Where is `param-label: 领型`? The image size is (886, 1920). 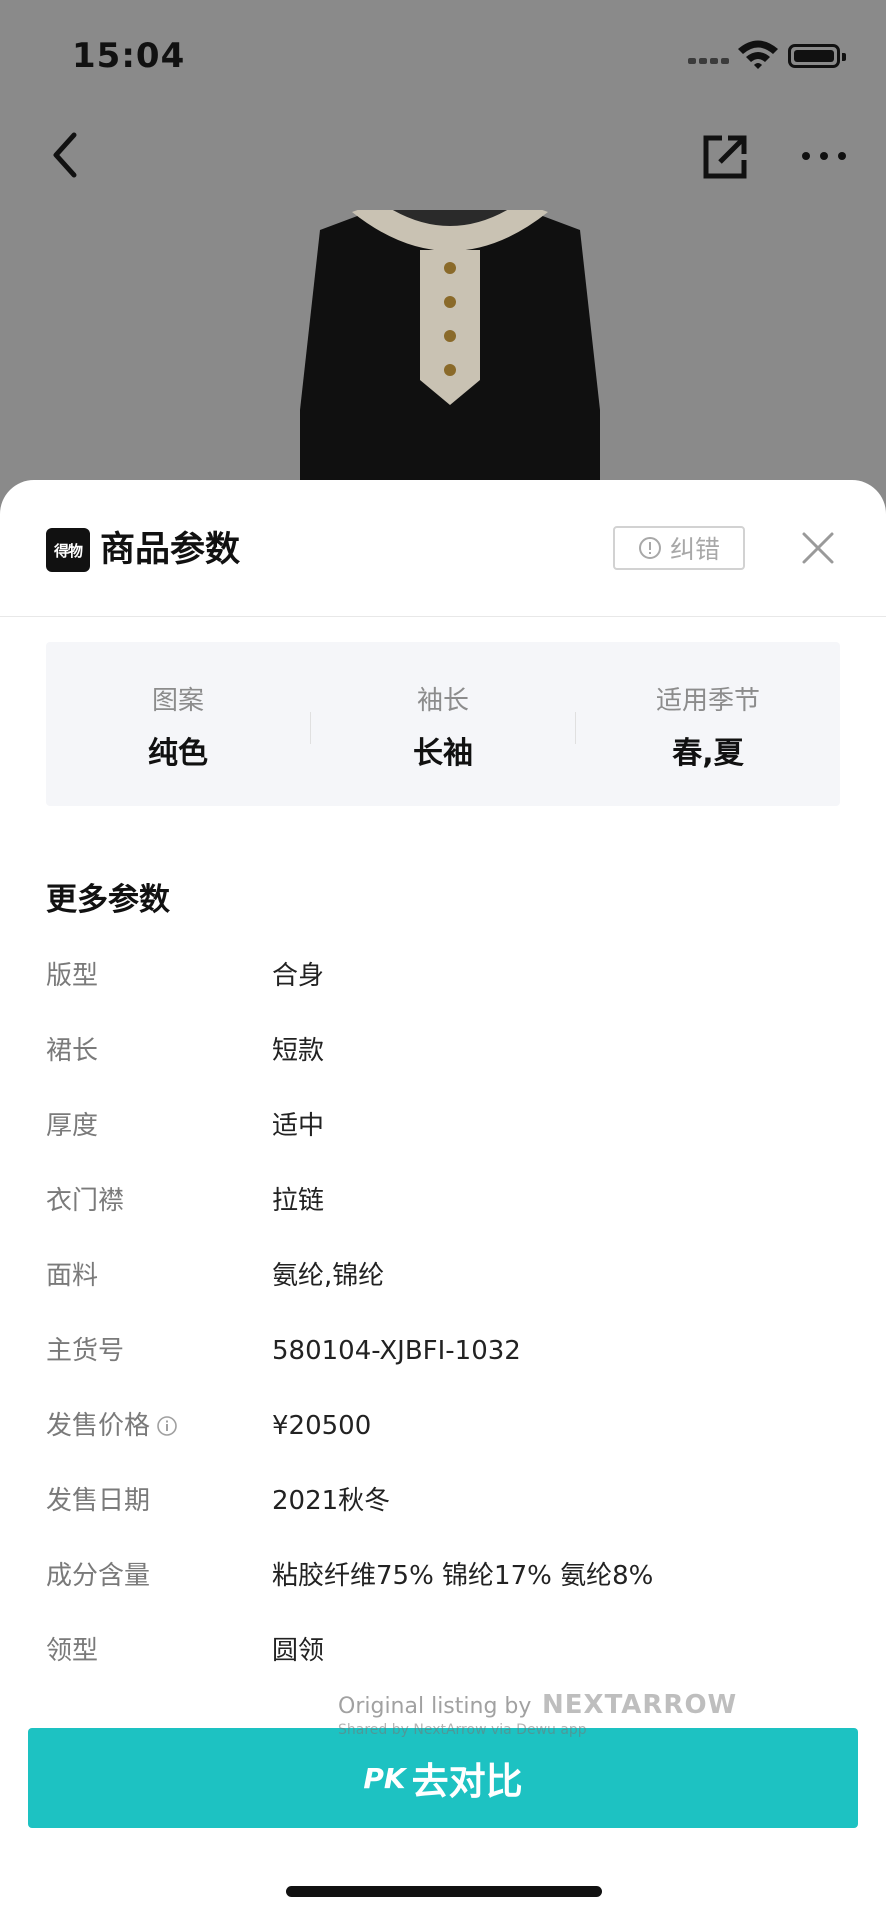 param-label: 领型 is located at coordinates (72, 1651).